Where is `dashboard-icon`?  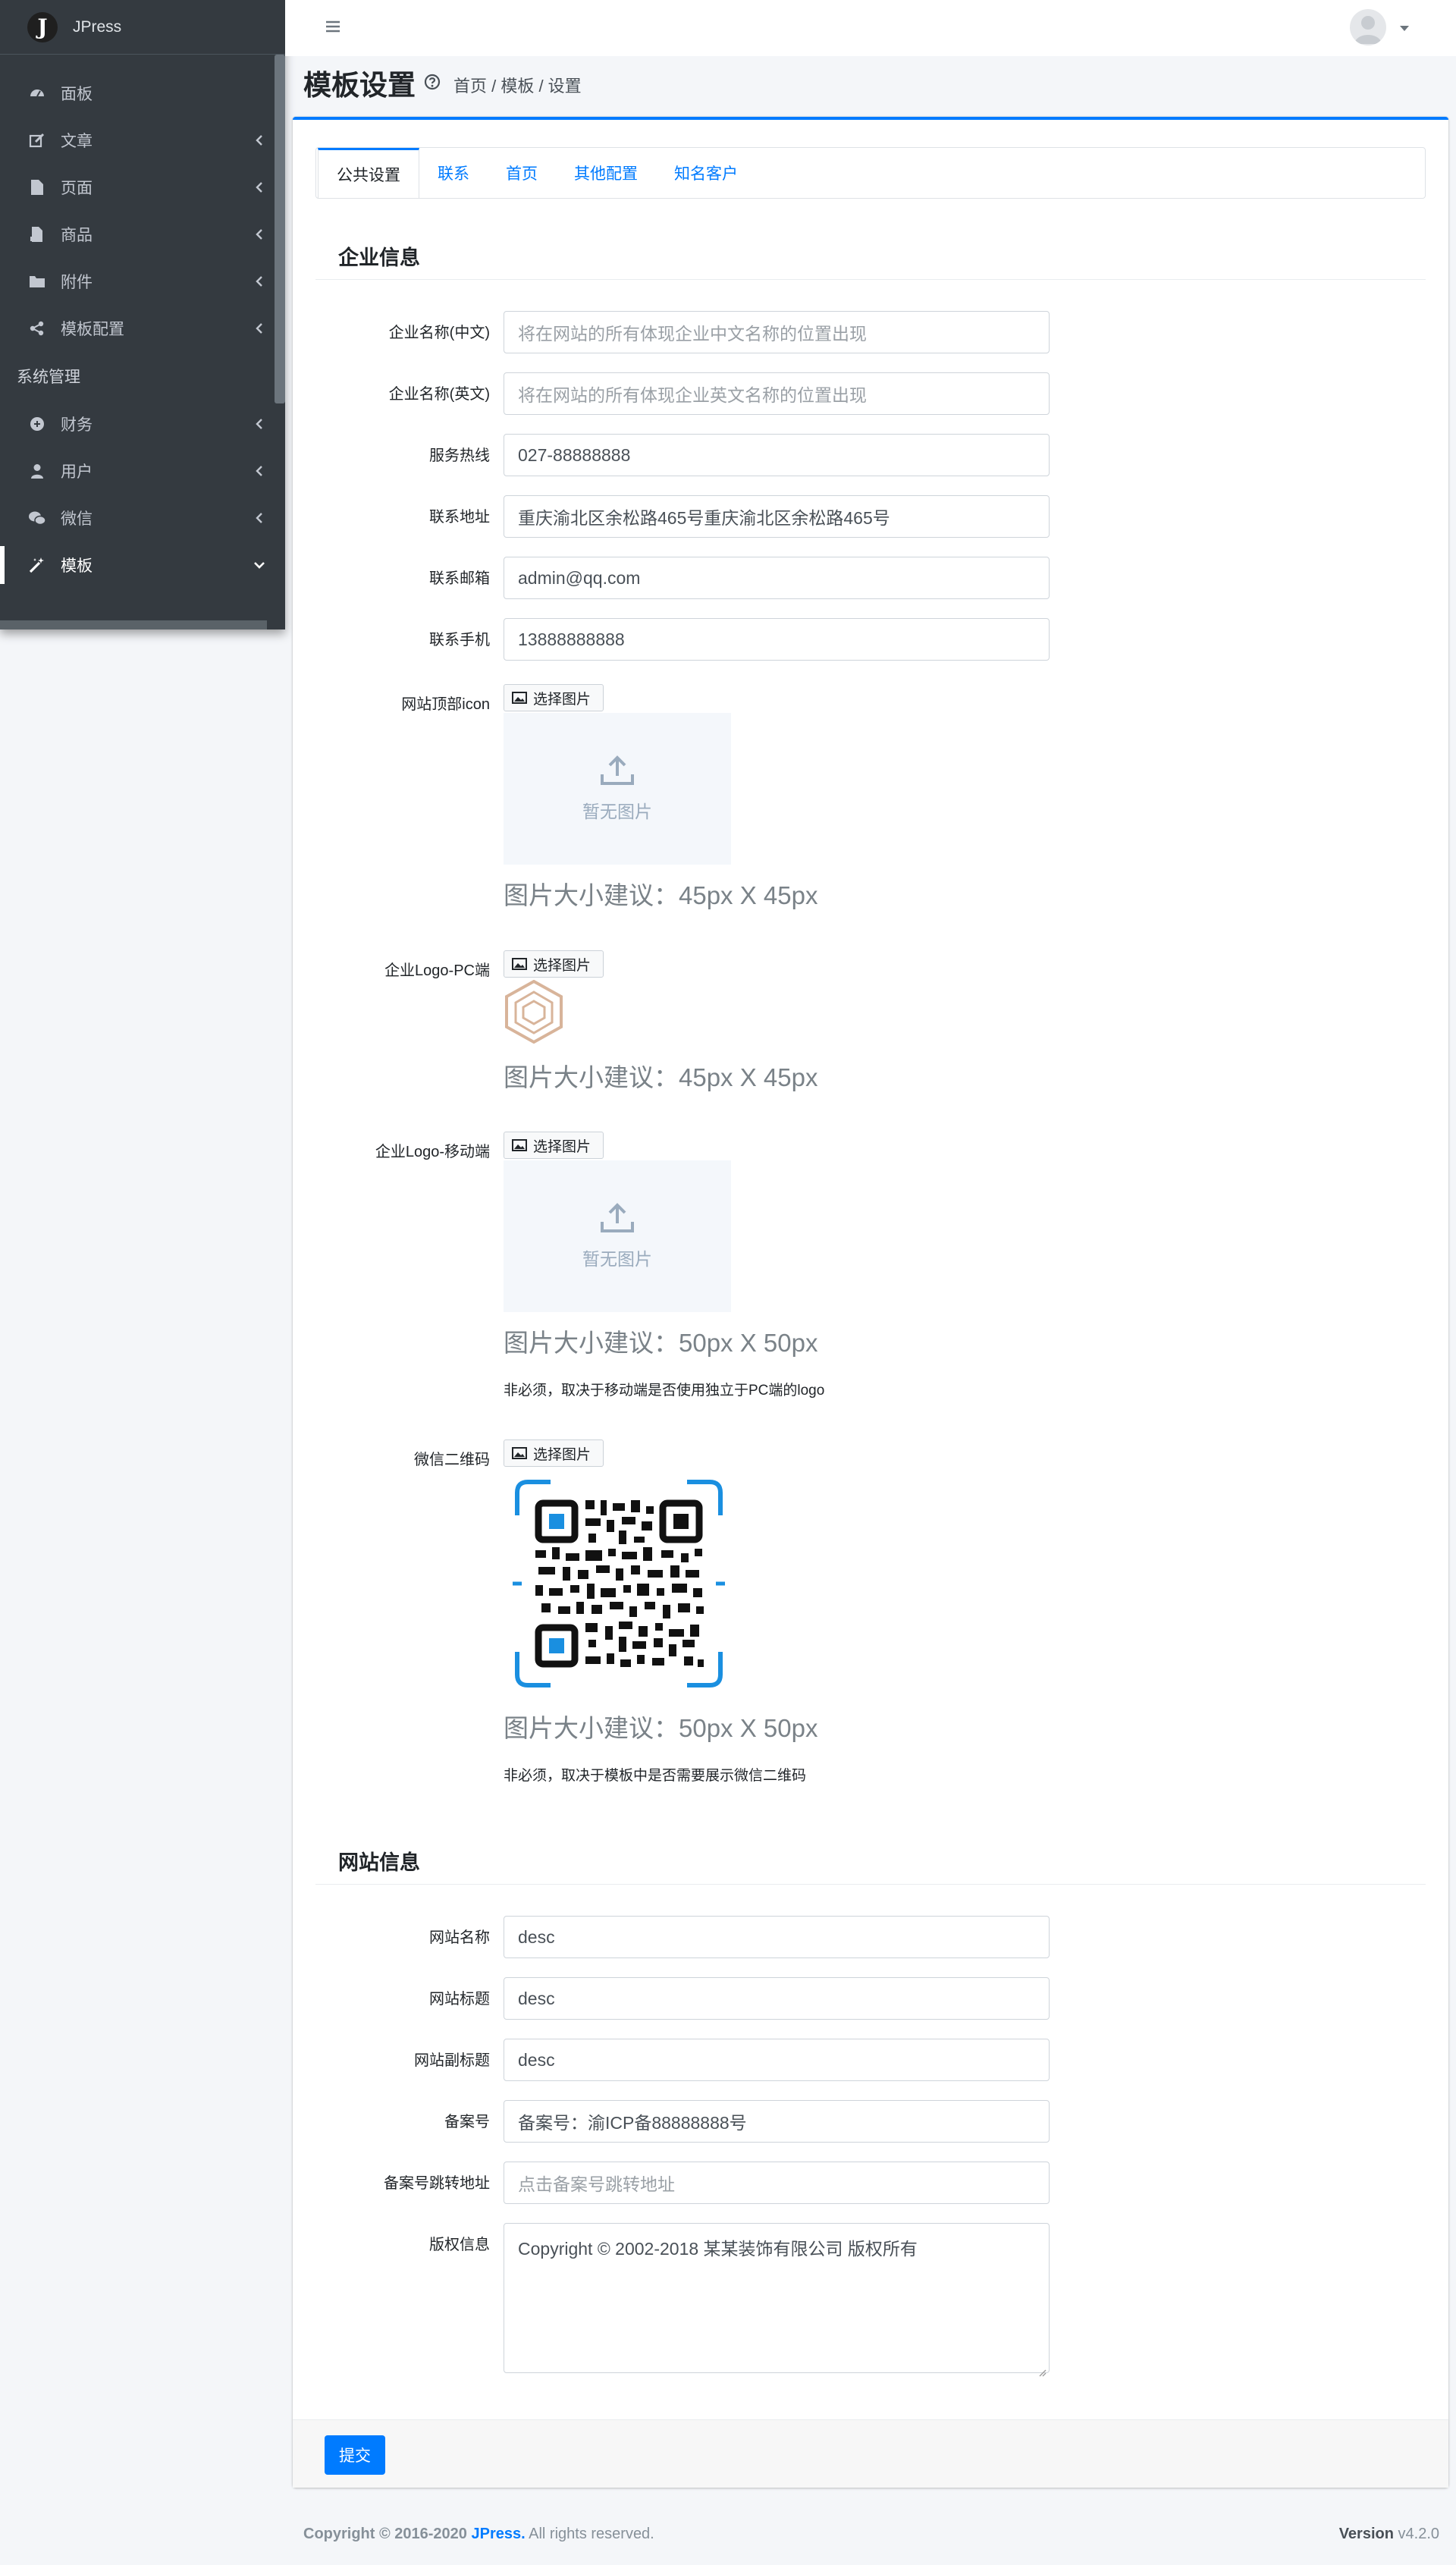
dashboard-icon is located at coordinates (37, 93).